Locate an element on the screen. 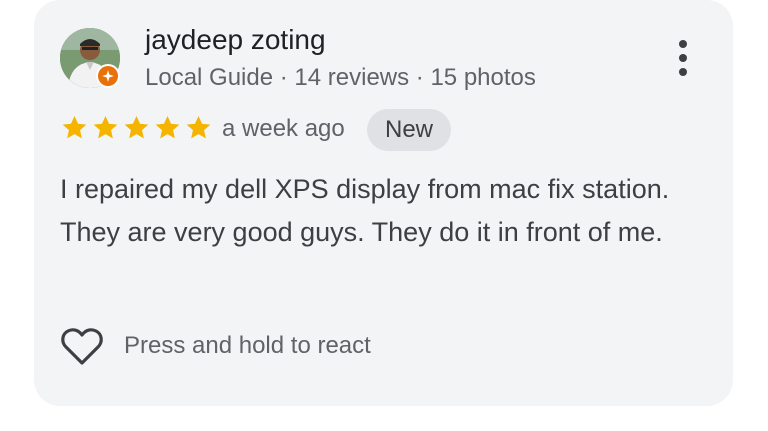  more-options-icon is located at coordinates (683, 58).